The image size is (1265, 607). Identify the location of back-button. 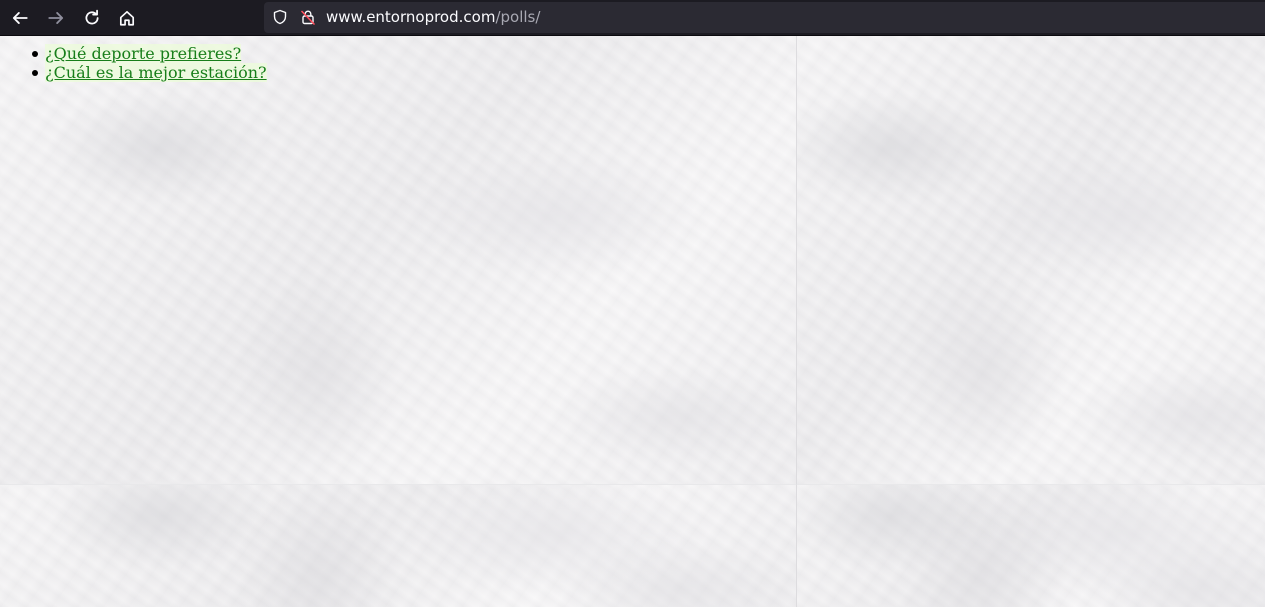
(20, 18).